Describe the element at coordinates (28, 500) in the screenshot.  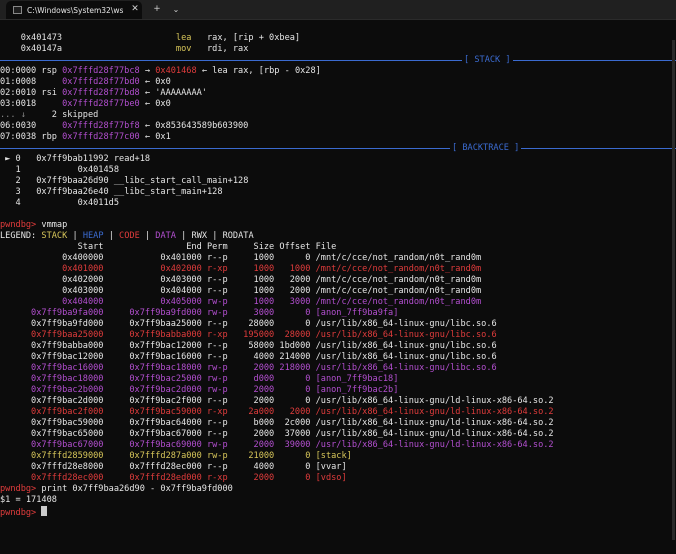
I see `result-text: $1 = 171408` at that location.